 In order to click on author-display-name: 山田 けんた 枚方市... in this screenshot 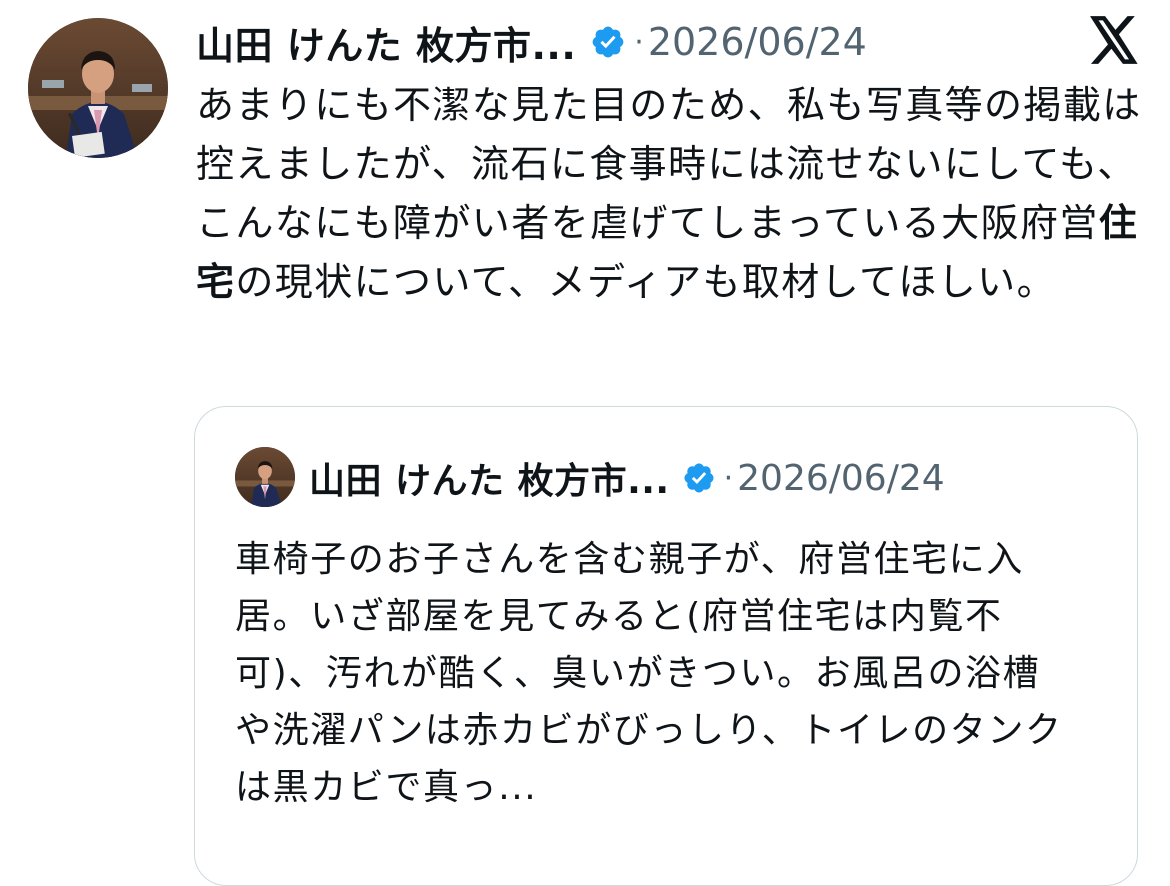, I will do `click(386, 42)`.